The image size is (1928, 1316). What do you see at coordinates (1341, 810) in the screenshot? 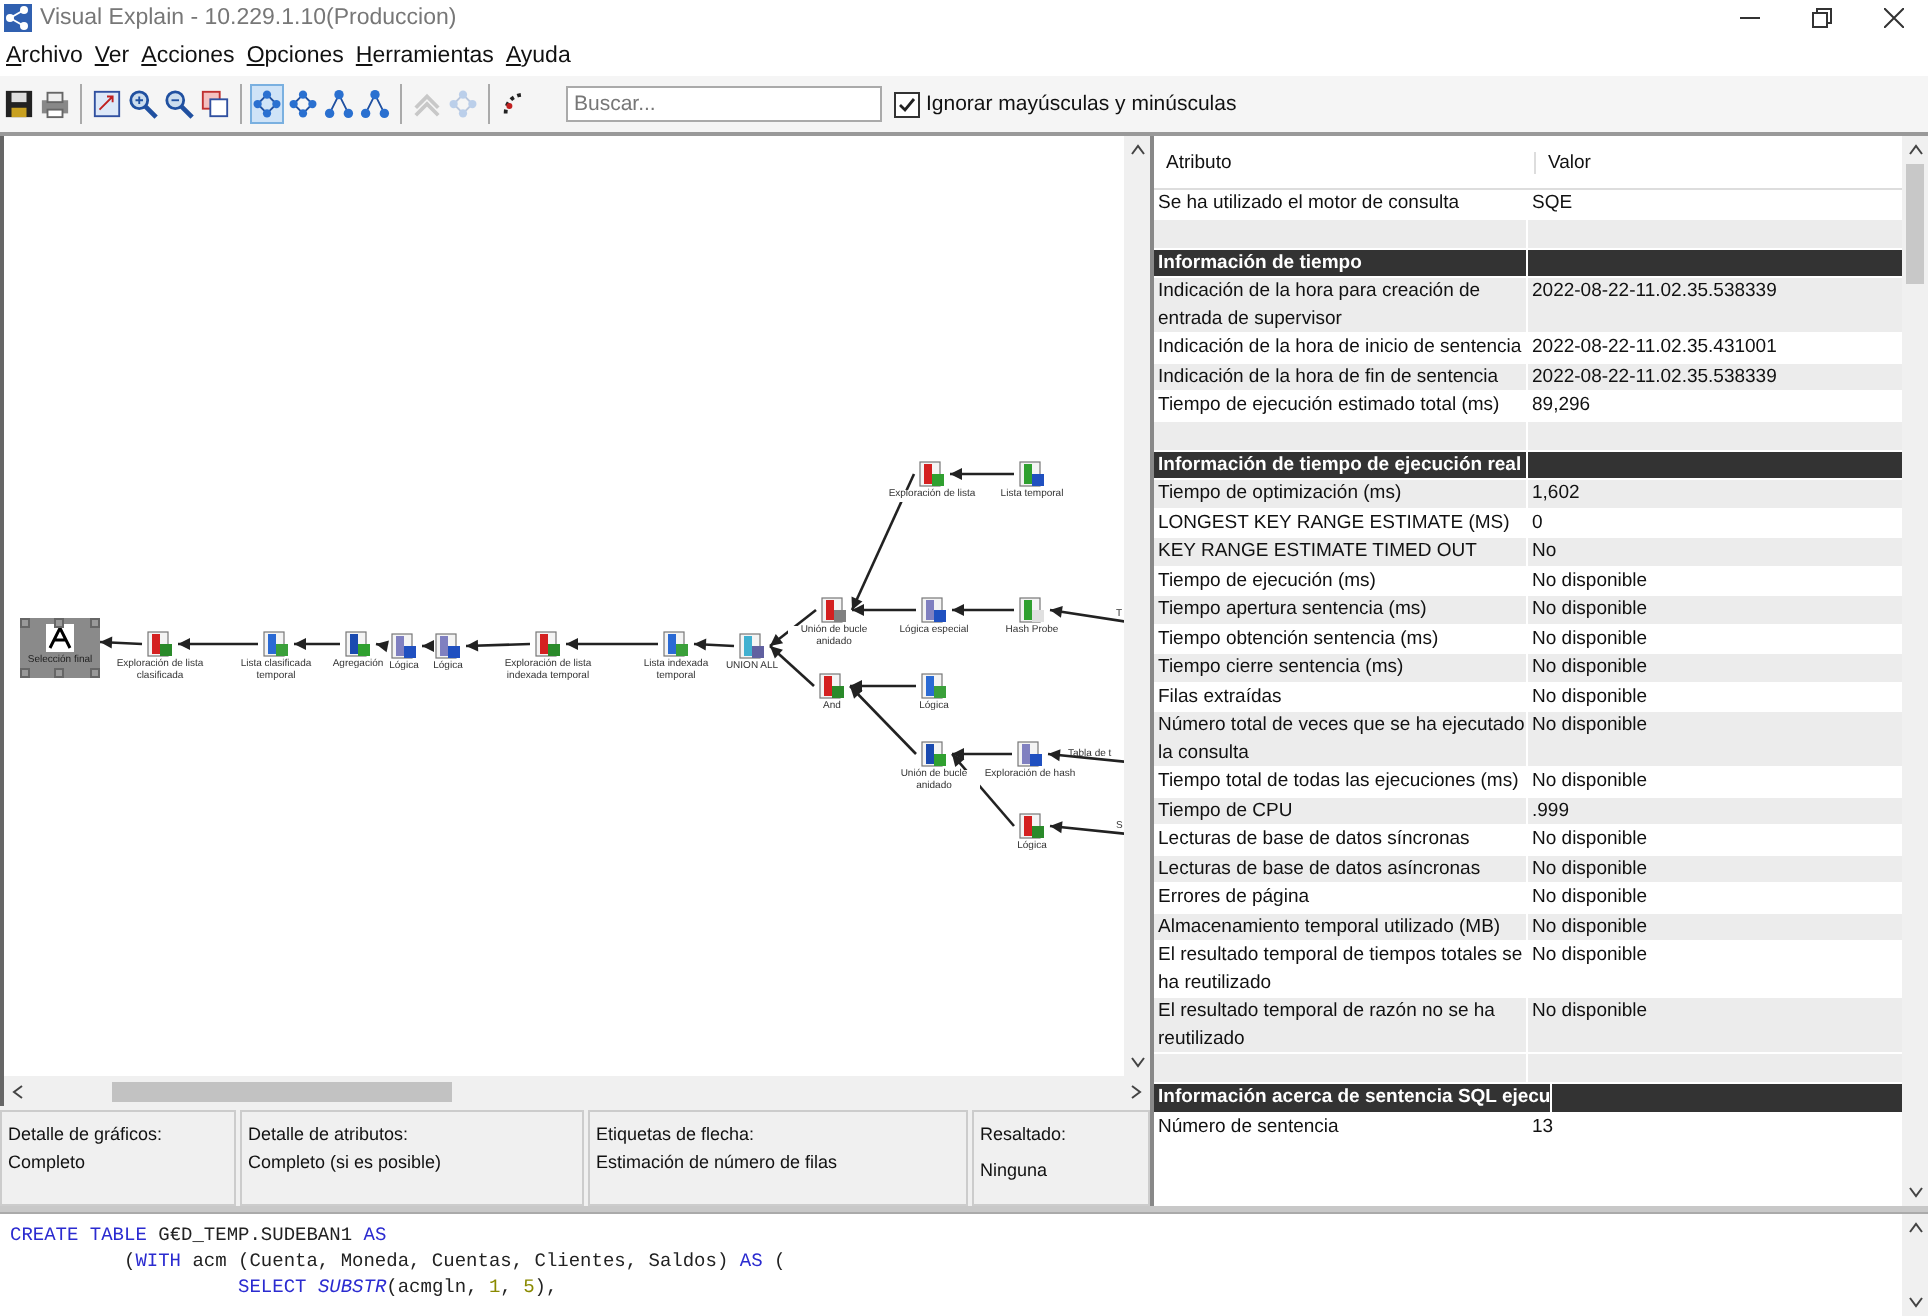
I see `attribute-cell: Tiempo de CPU` at bounding box center [1341, 810].